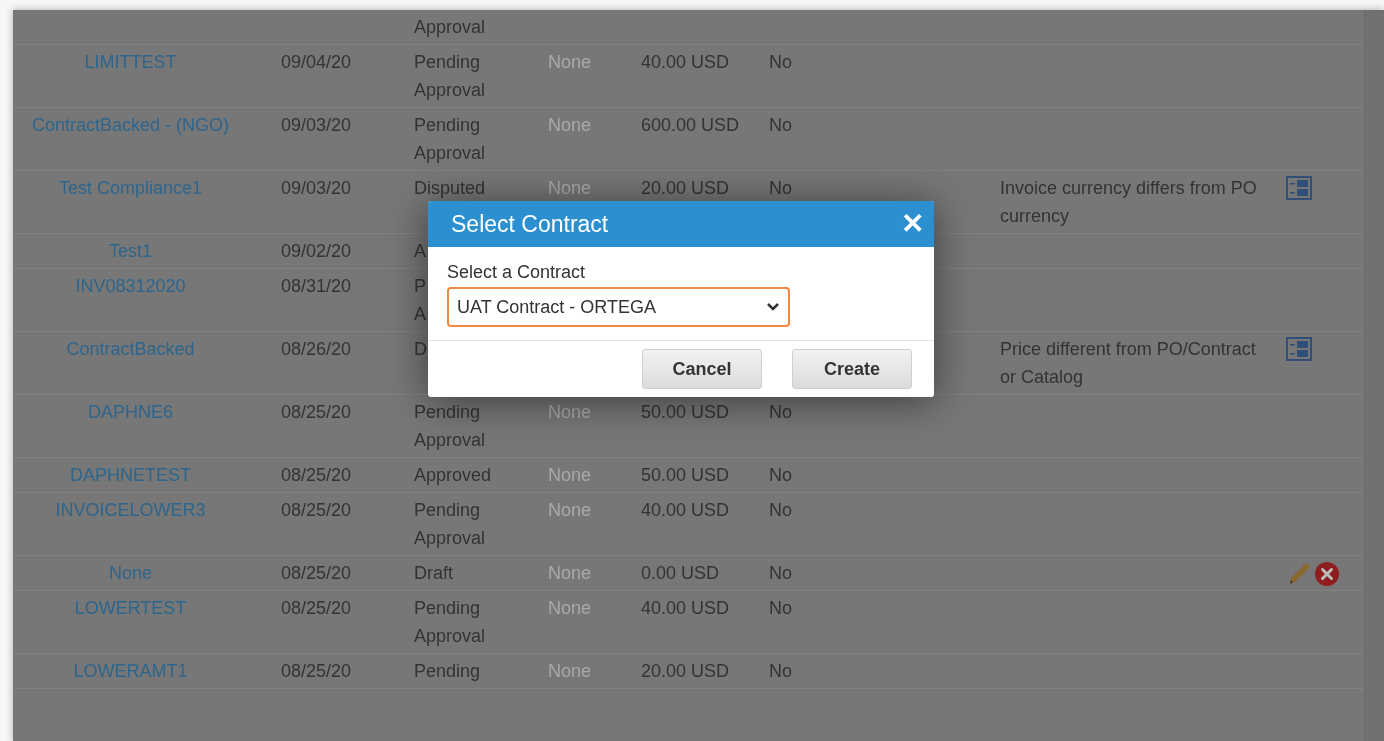  I want to click on field-label: Select a Contract, so click(517, 272).